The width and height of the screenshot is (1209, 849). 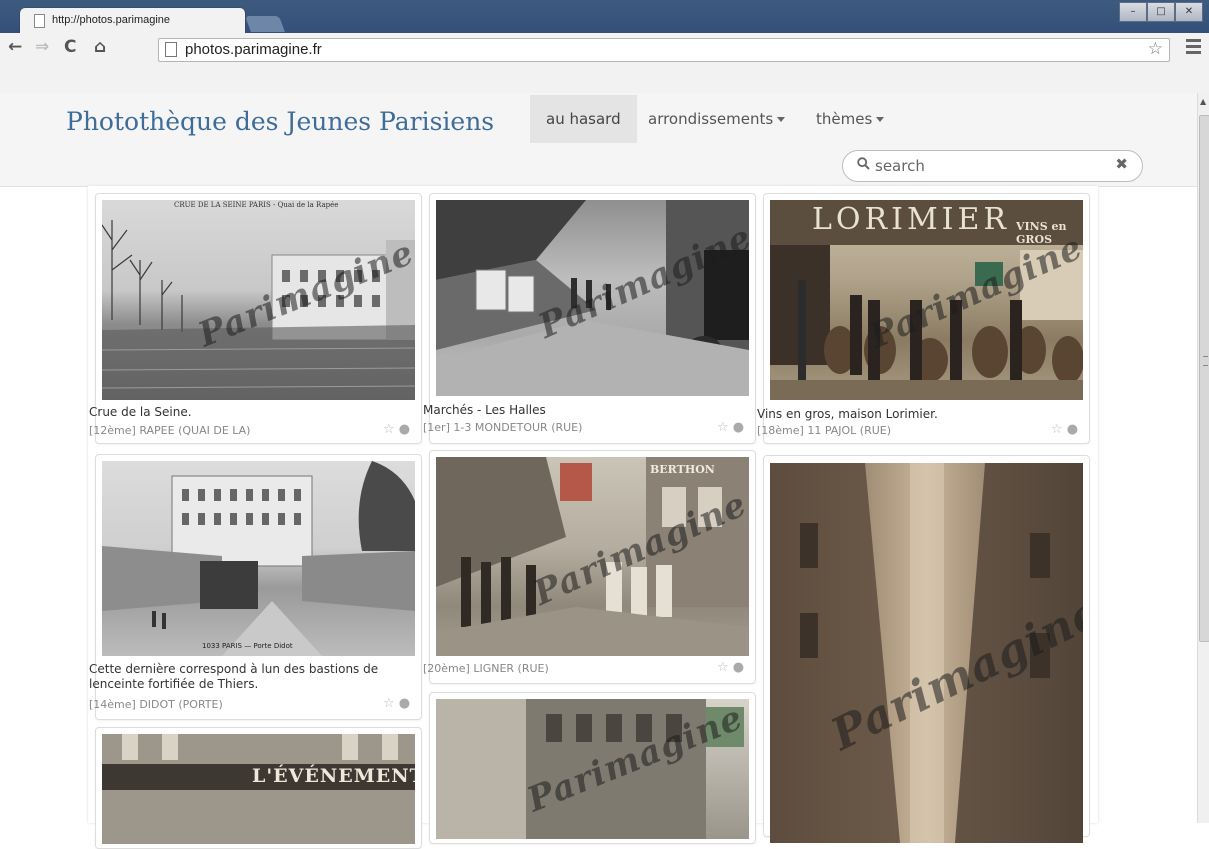 What do you see at coordinates (15, 47) in the screenshot?
I see `back-arrow-icon: ←` at bounding box center [15, 47].